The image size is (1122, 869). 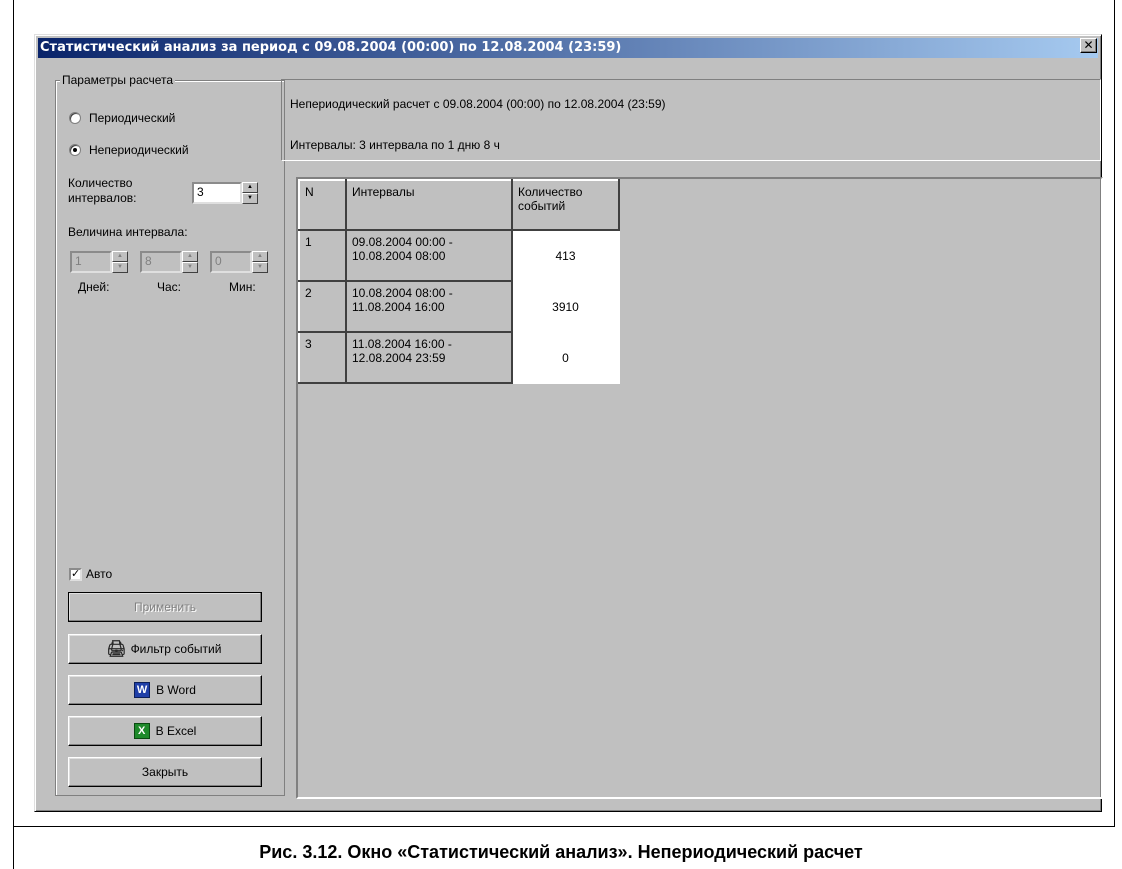 What do you see at coordinates (161, 262) in the screenshot?
I see `hours-field: 8` at bounding box center [161, 262].